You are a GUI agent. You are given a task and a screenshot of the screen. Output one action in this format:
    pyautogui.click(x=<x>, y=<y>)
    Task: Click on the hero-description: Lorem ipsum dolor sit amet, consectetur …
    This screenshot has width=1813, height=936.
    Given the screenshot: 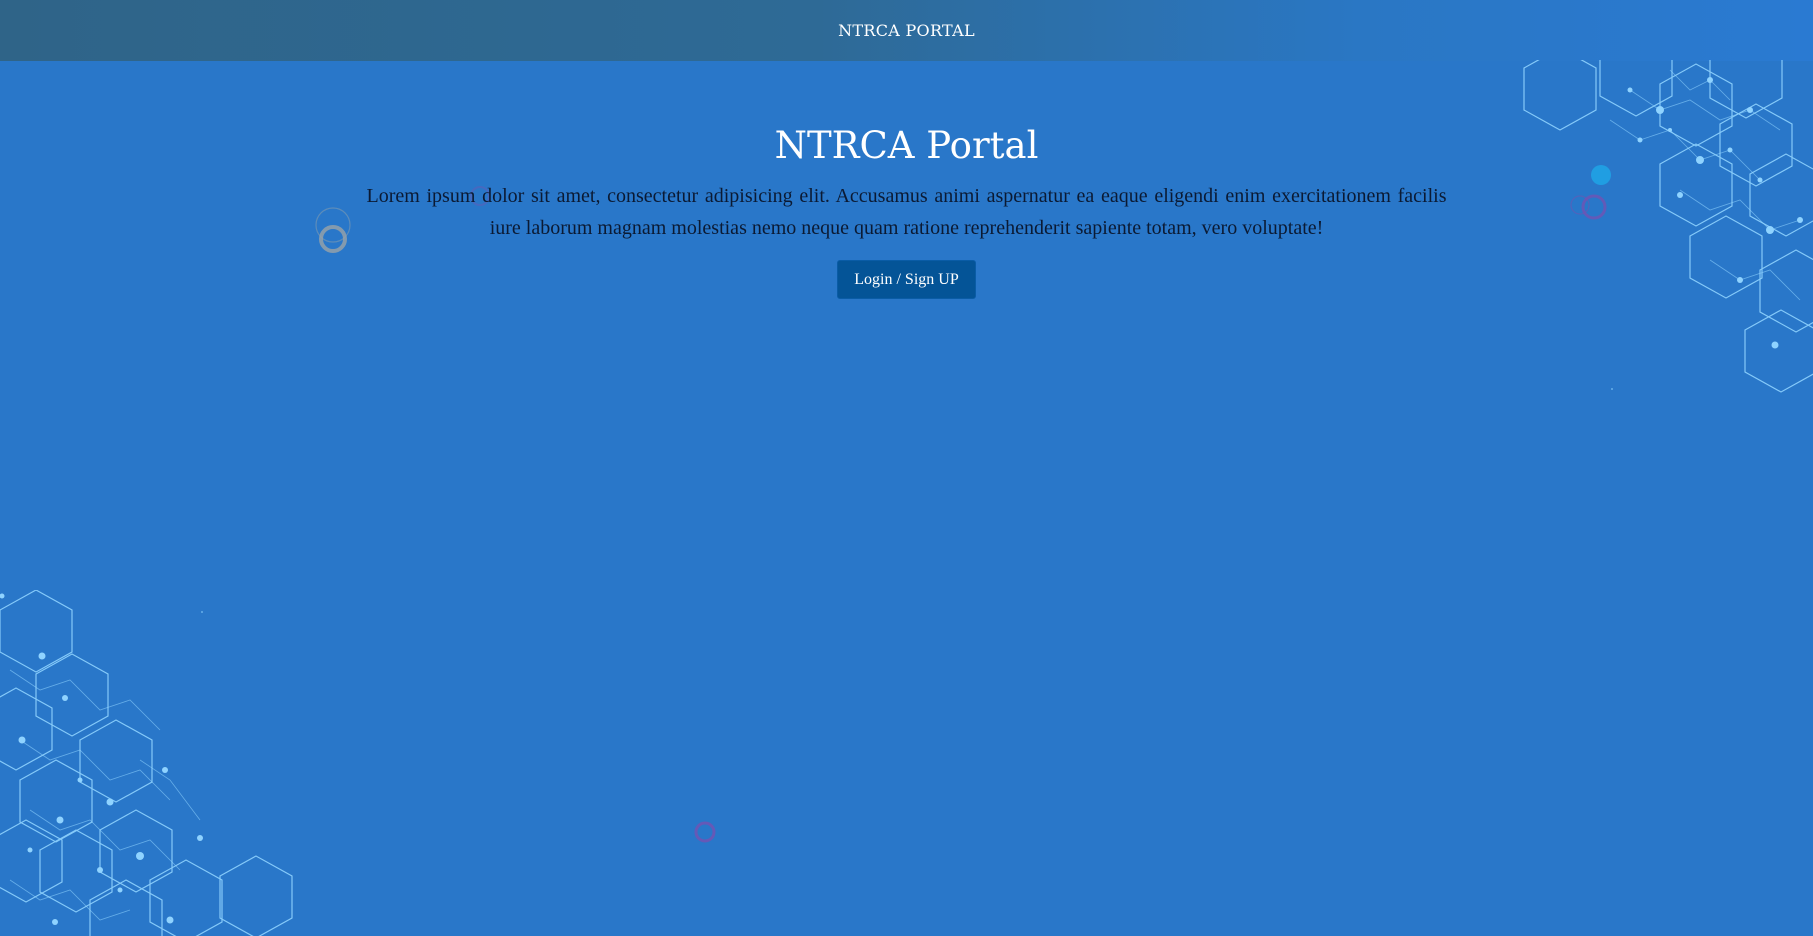 What is the action you would take?
    pyautogui.click(x=906, y=212)
    